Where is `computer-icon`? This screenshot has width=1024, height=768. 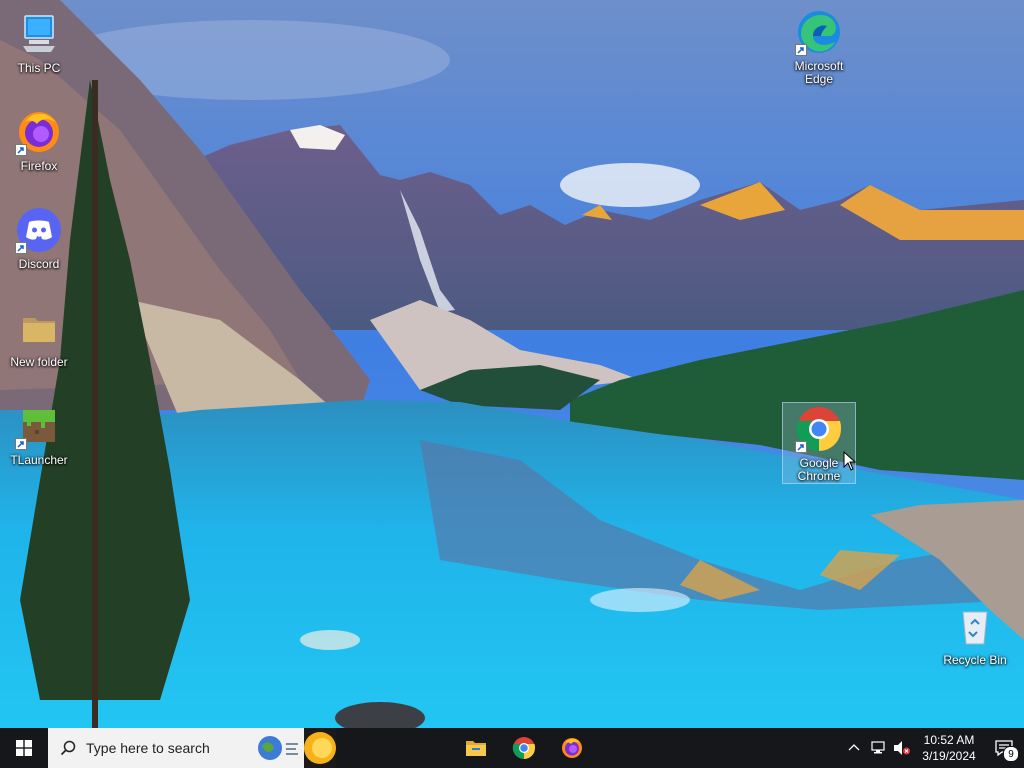 computer-icon is located at coordinates (39, 34).